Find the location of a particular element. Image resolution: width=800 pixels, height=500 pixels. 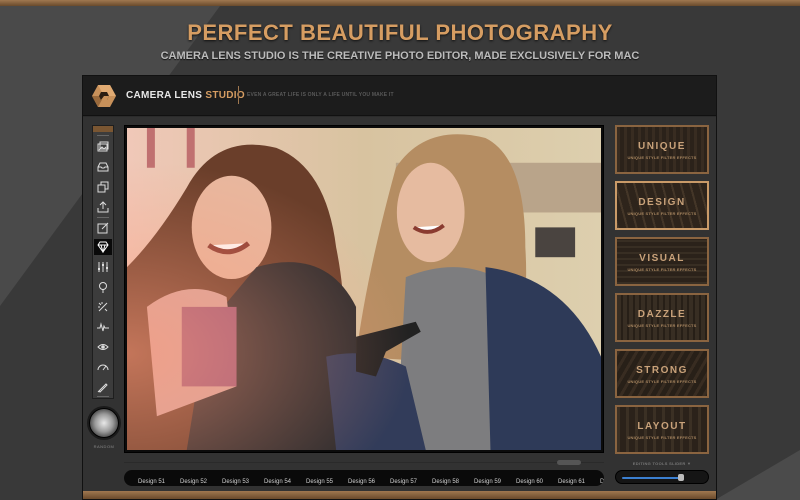

magic-icon is located at coordinates (103, 307).